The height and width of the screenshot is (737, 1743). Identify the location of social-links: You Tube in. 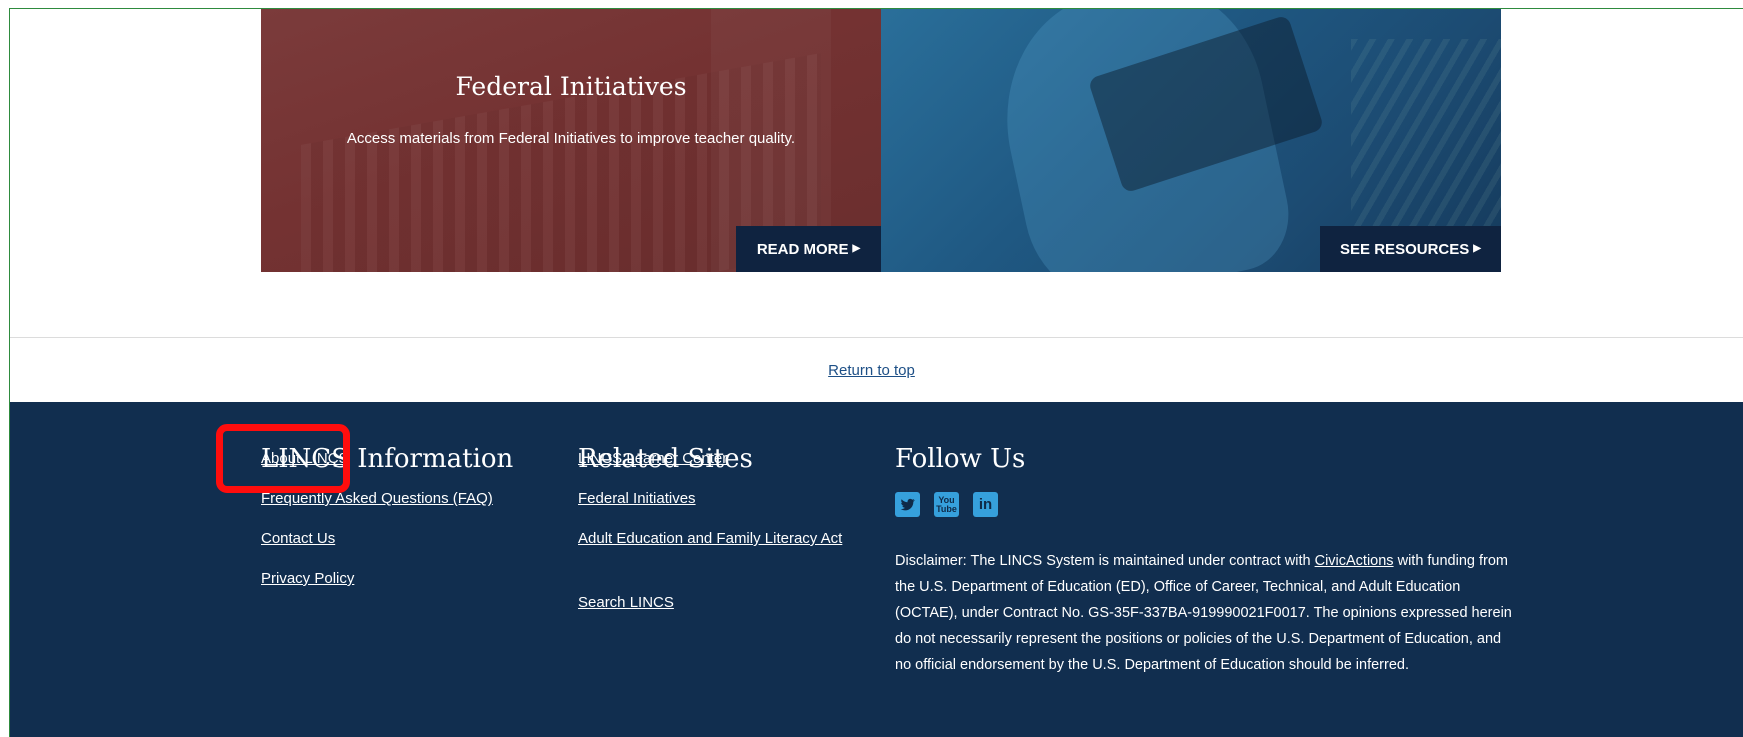
(946, 504).